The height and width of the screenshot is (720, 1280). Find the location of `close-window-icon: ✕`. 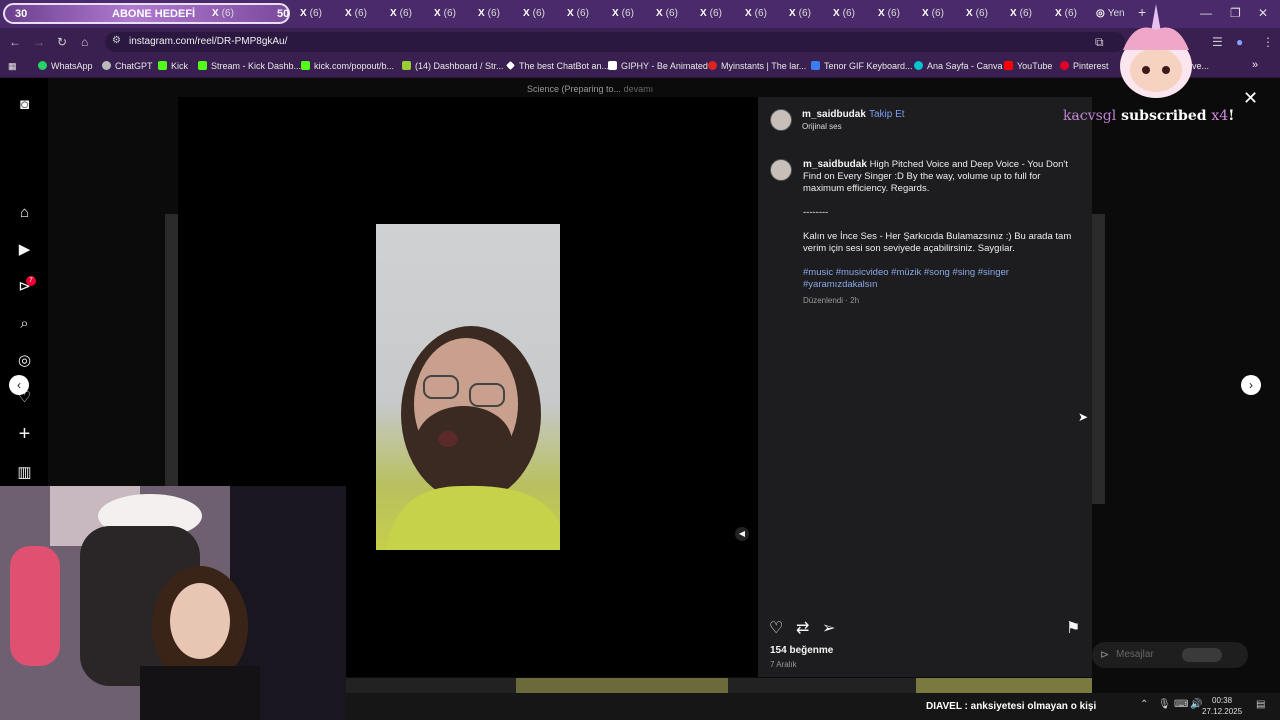

close-window-icon: ✕ is located at coordinates (1263, 13).